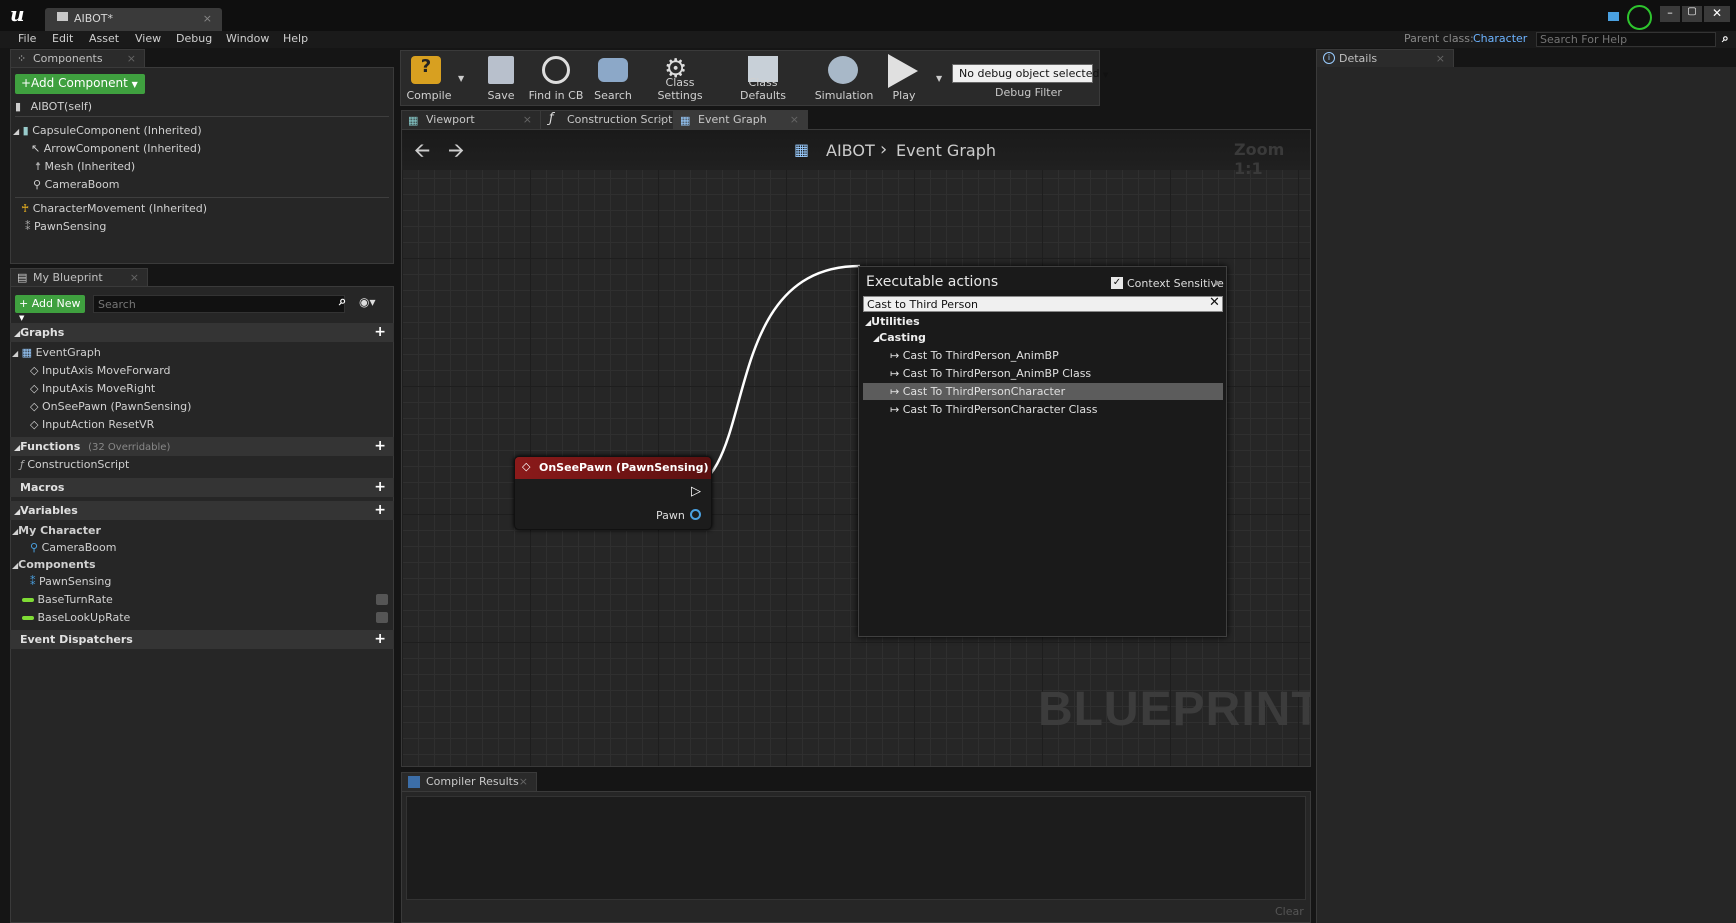 The width and height of the screenshot is (1736, 923). I want to click on event-item: ◇ InputAction ResetVR, so click(92, 424).